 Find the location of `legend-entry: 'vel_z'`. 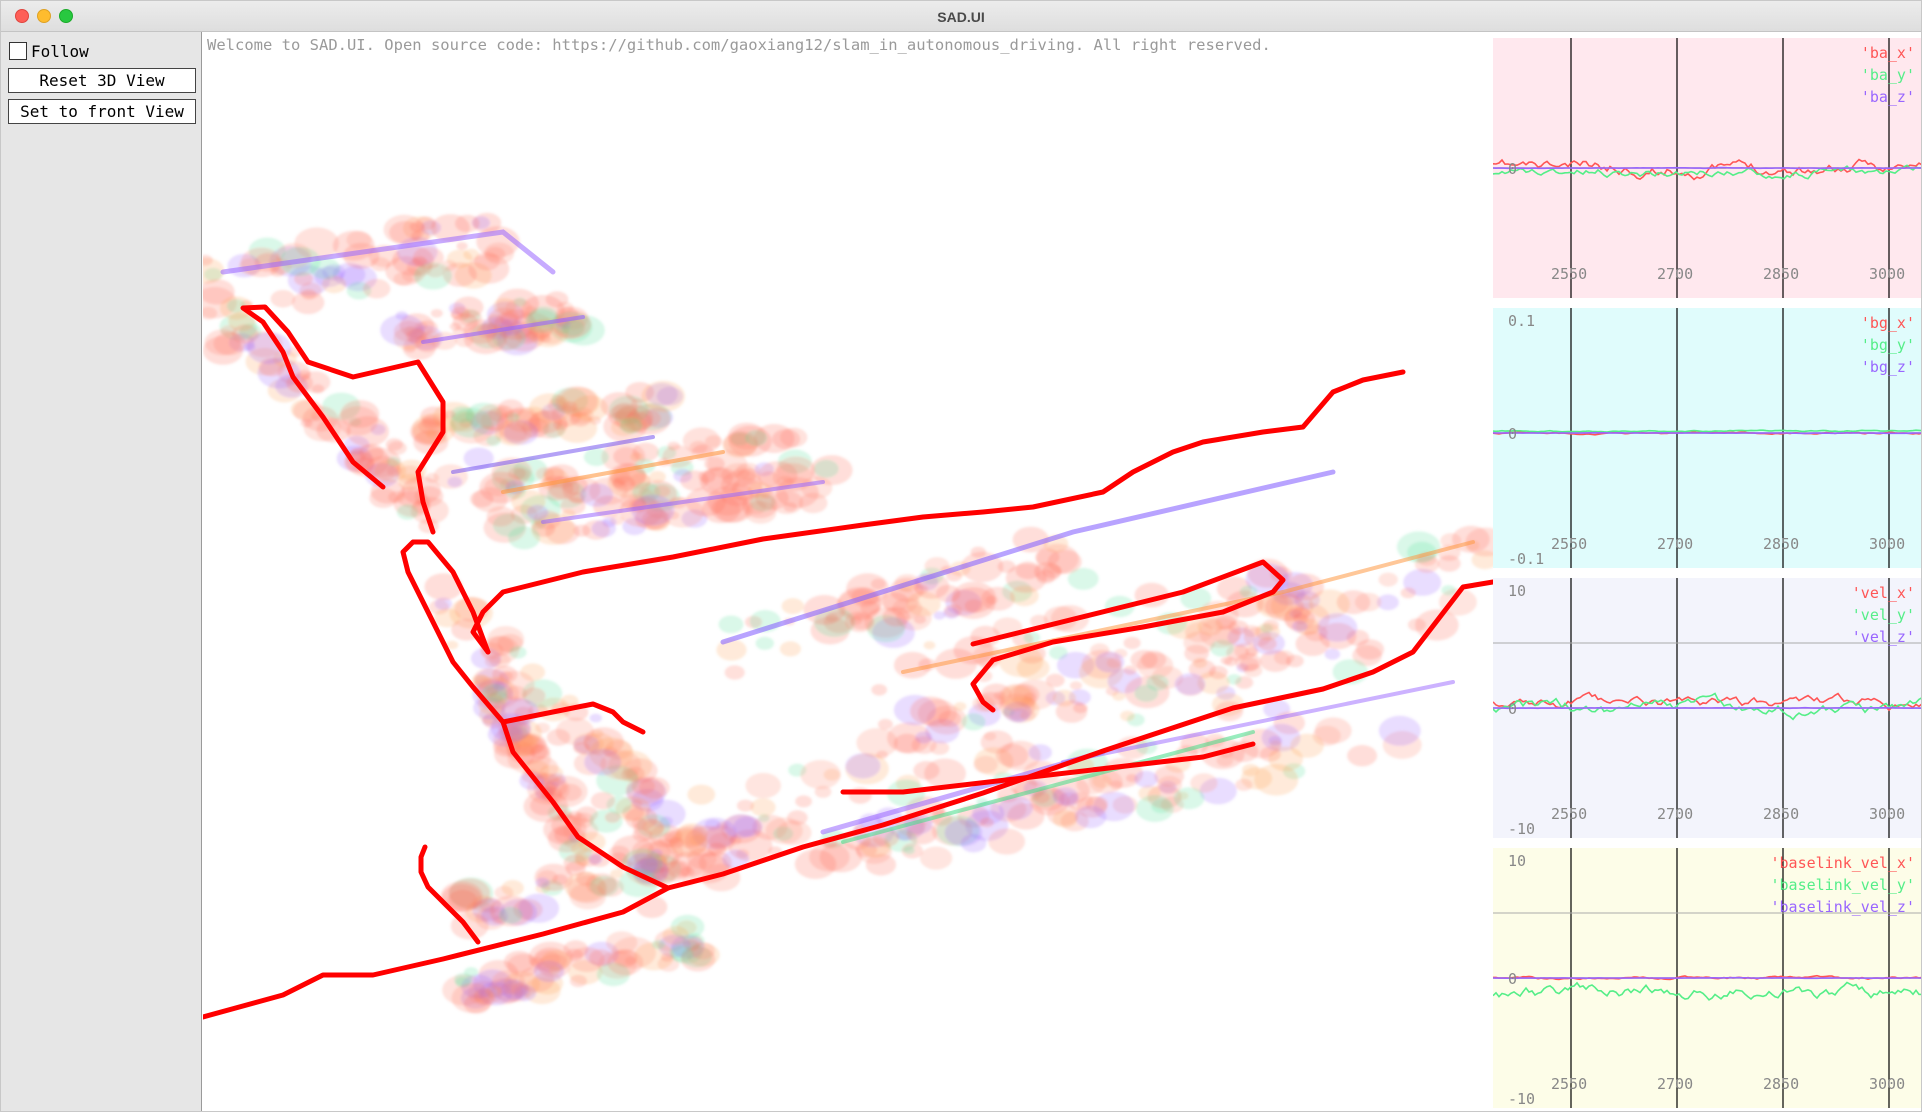

legend-entry: 'vel_z' is located at coordinates (1883, 637).